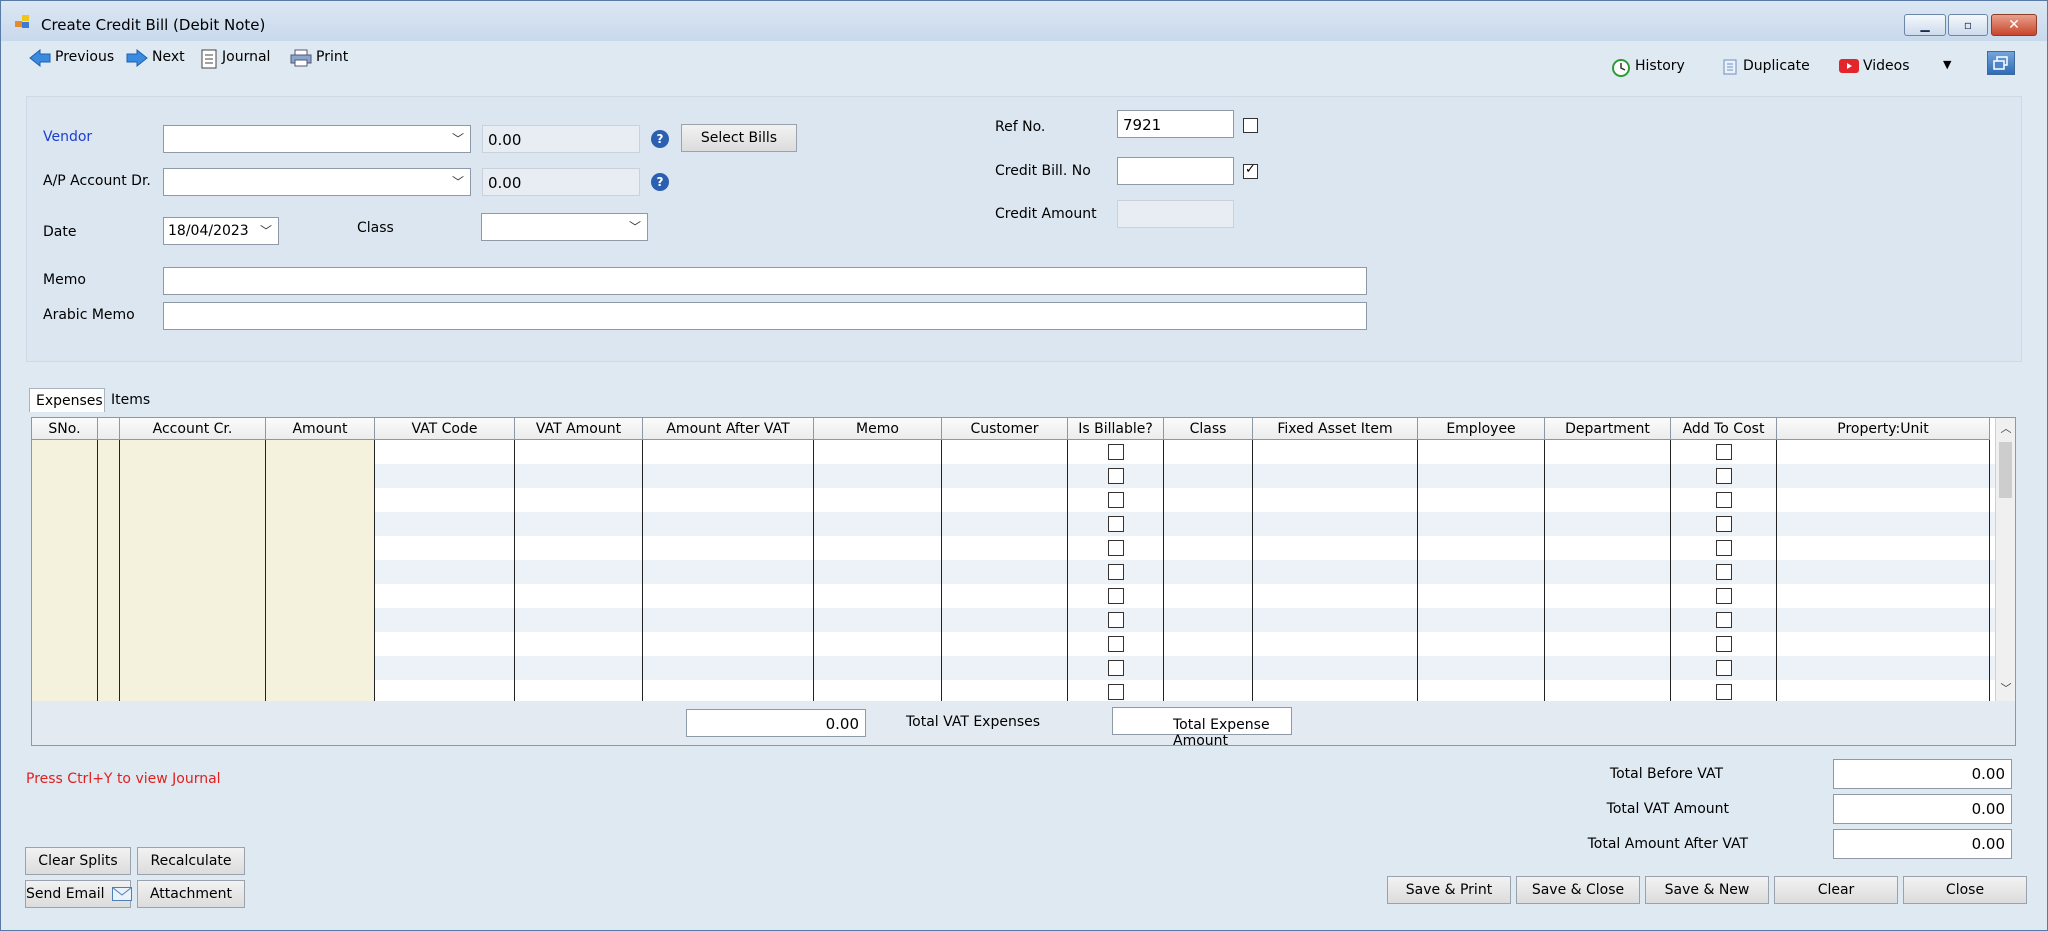  I want to click on maximize-icon: ▫, so click(1968, 25).